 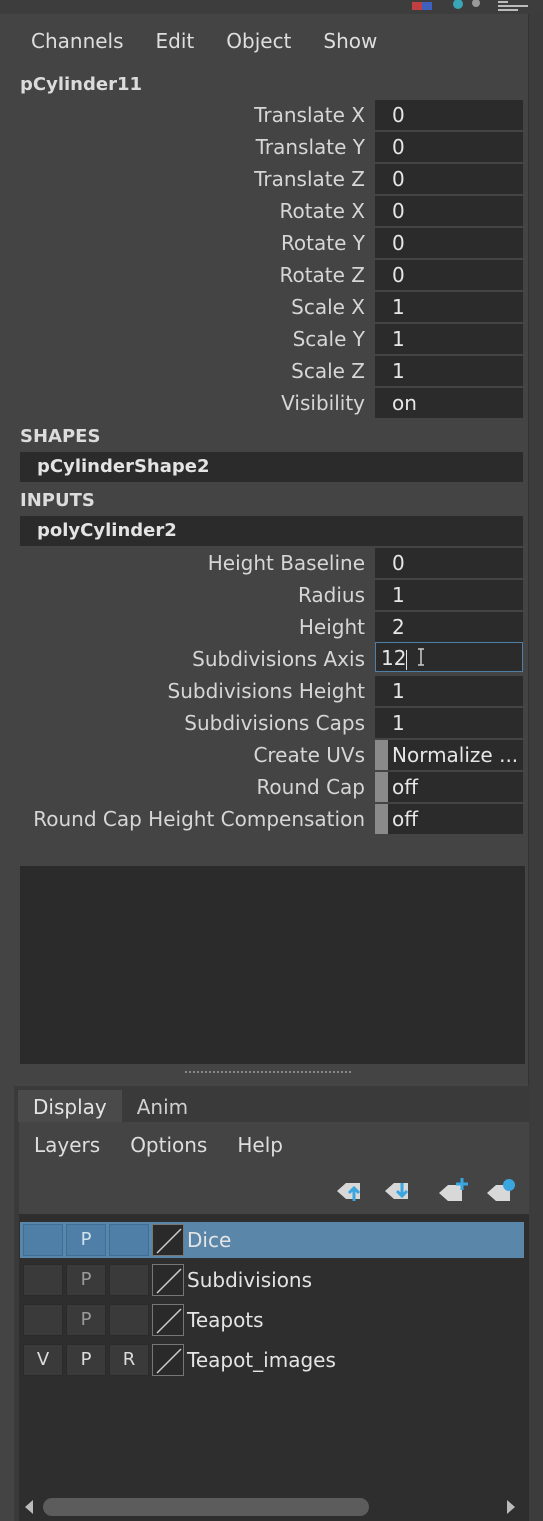 I want to click on object-name: pCylinder11, so click(x=81, y=84).